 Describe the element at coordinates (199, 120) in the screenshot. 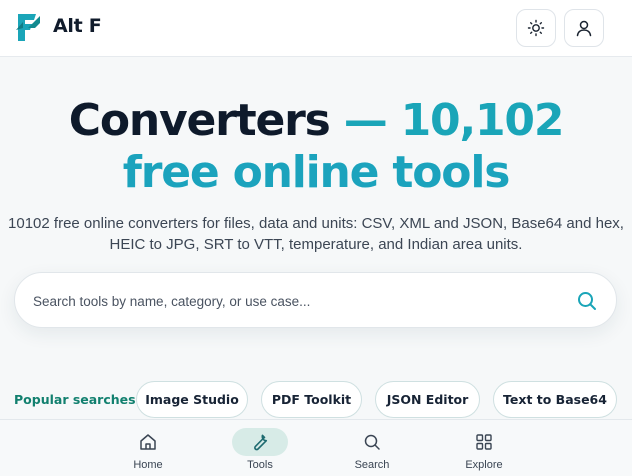

I see `hero-title-main: Converters` at that location.